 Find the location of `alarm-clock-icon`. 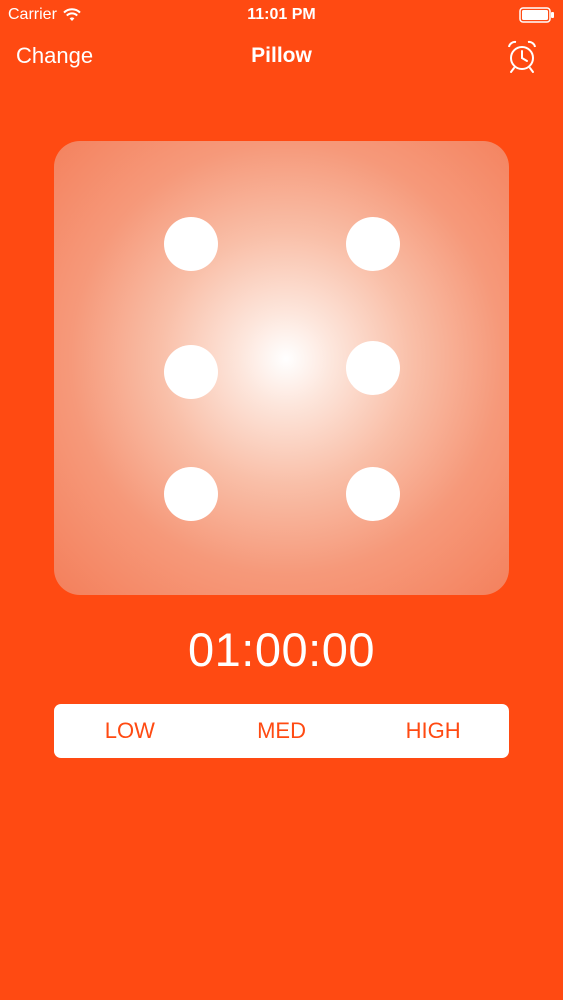

alarm-clock-icon is located at coordinates (522, 56).